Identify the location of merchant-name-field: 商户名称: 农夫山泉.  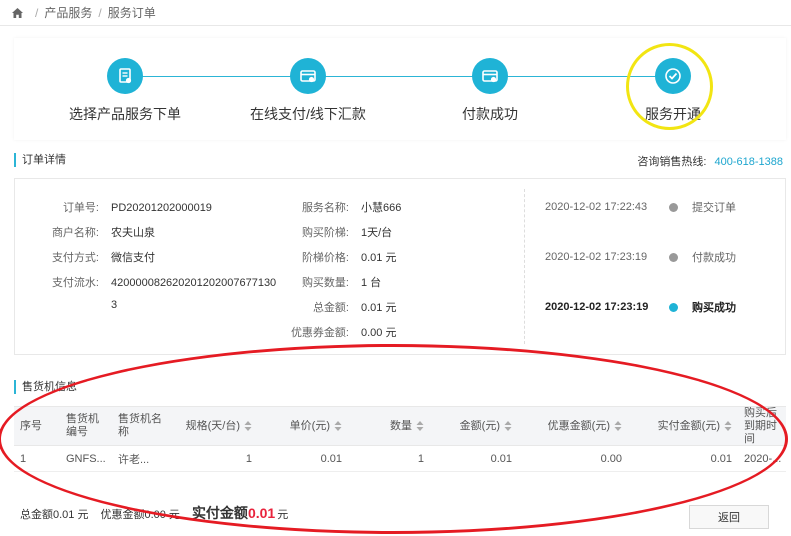
(95, 232).